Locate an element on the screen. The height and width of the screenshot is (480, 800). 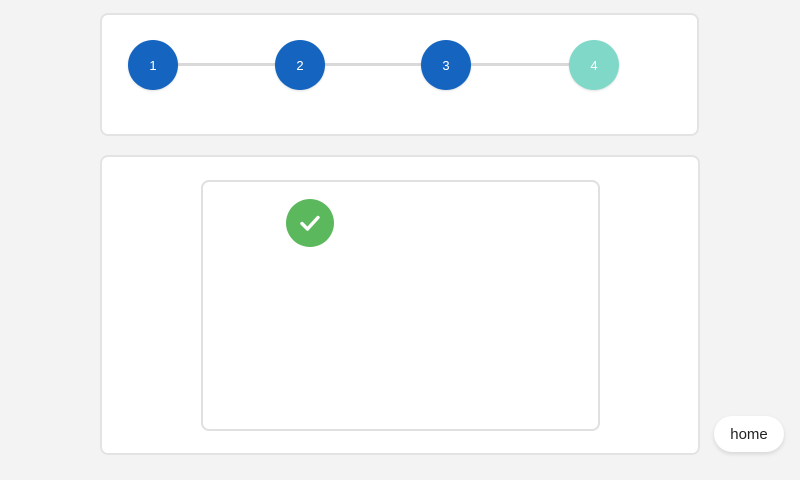
step-3-number: 3 is located at coordinates (446, 65).